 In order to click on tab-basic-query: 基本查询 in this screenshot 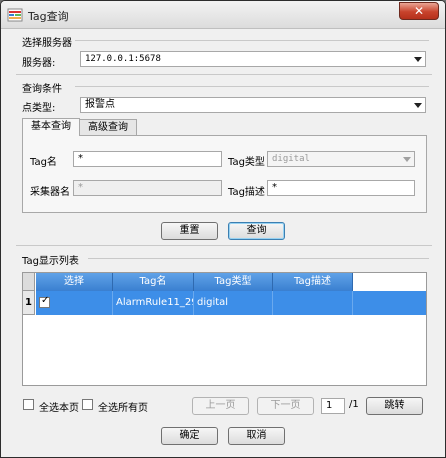, I will do `click(51, 127)`.